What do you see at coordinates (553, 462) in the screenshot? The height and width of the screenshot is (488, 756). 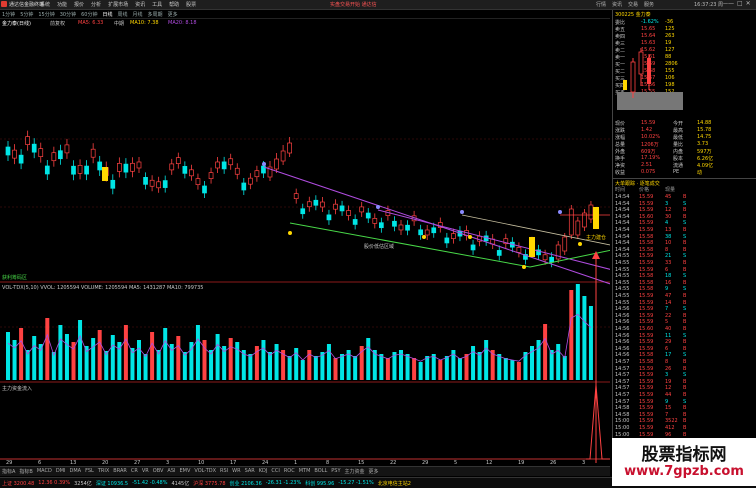 I see `x-axis-tick: 26` at bounding box center [553, 462].